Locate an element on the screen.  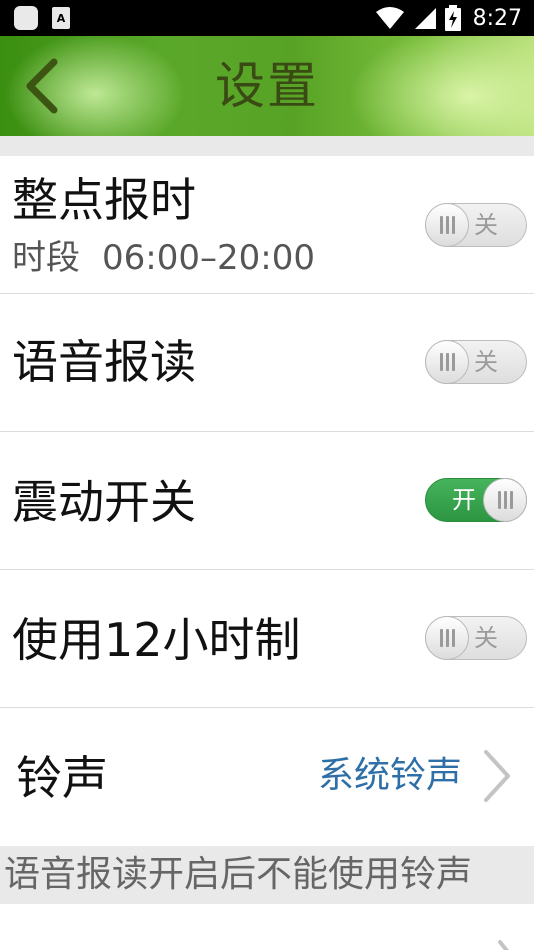
setting-row-hourly-chime: 整点报时 时段 06:00–20:00 关 is located at coordinates (267, 225).